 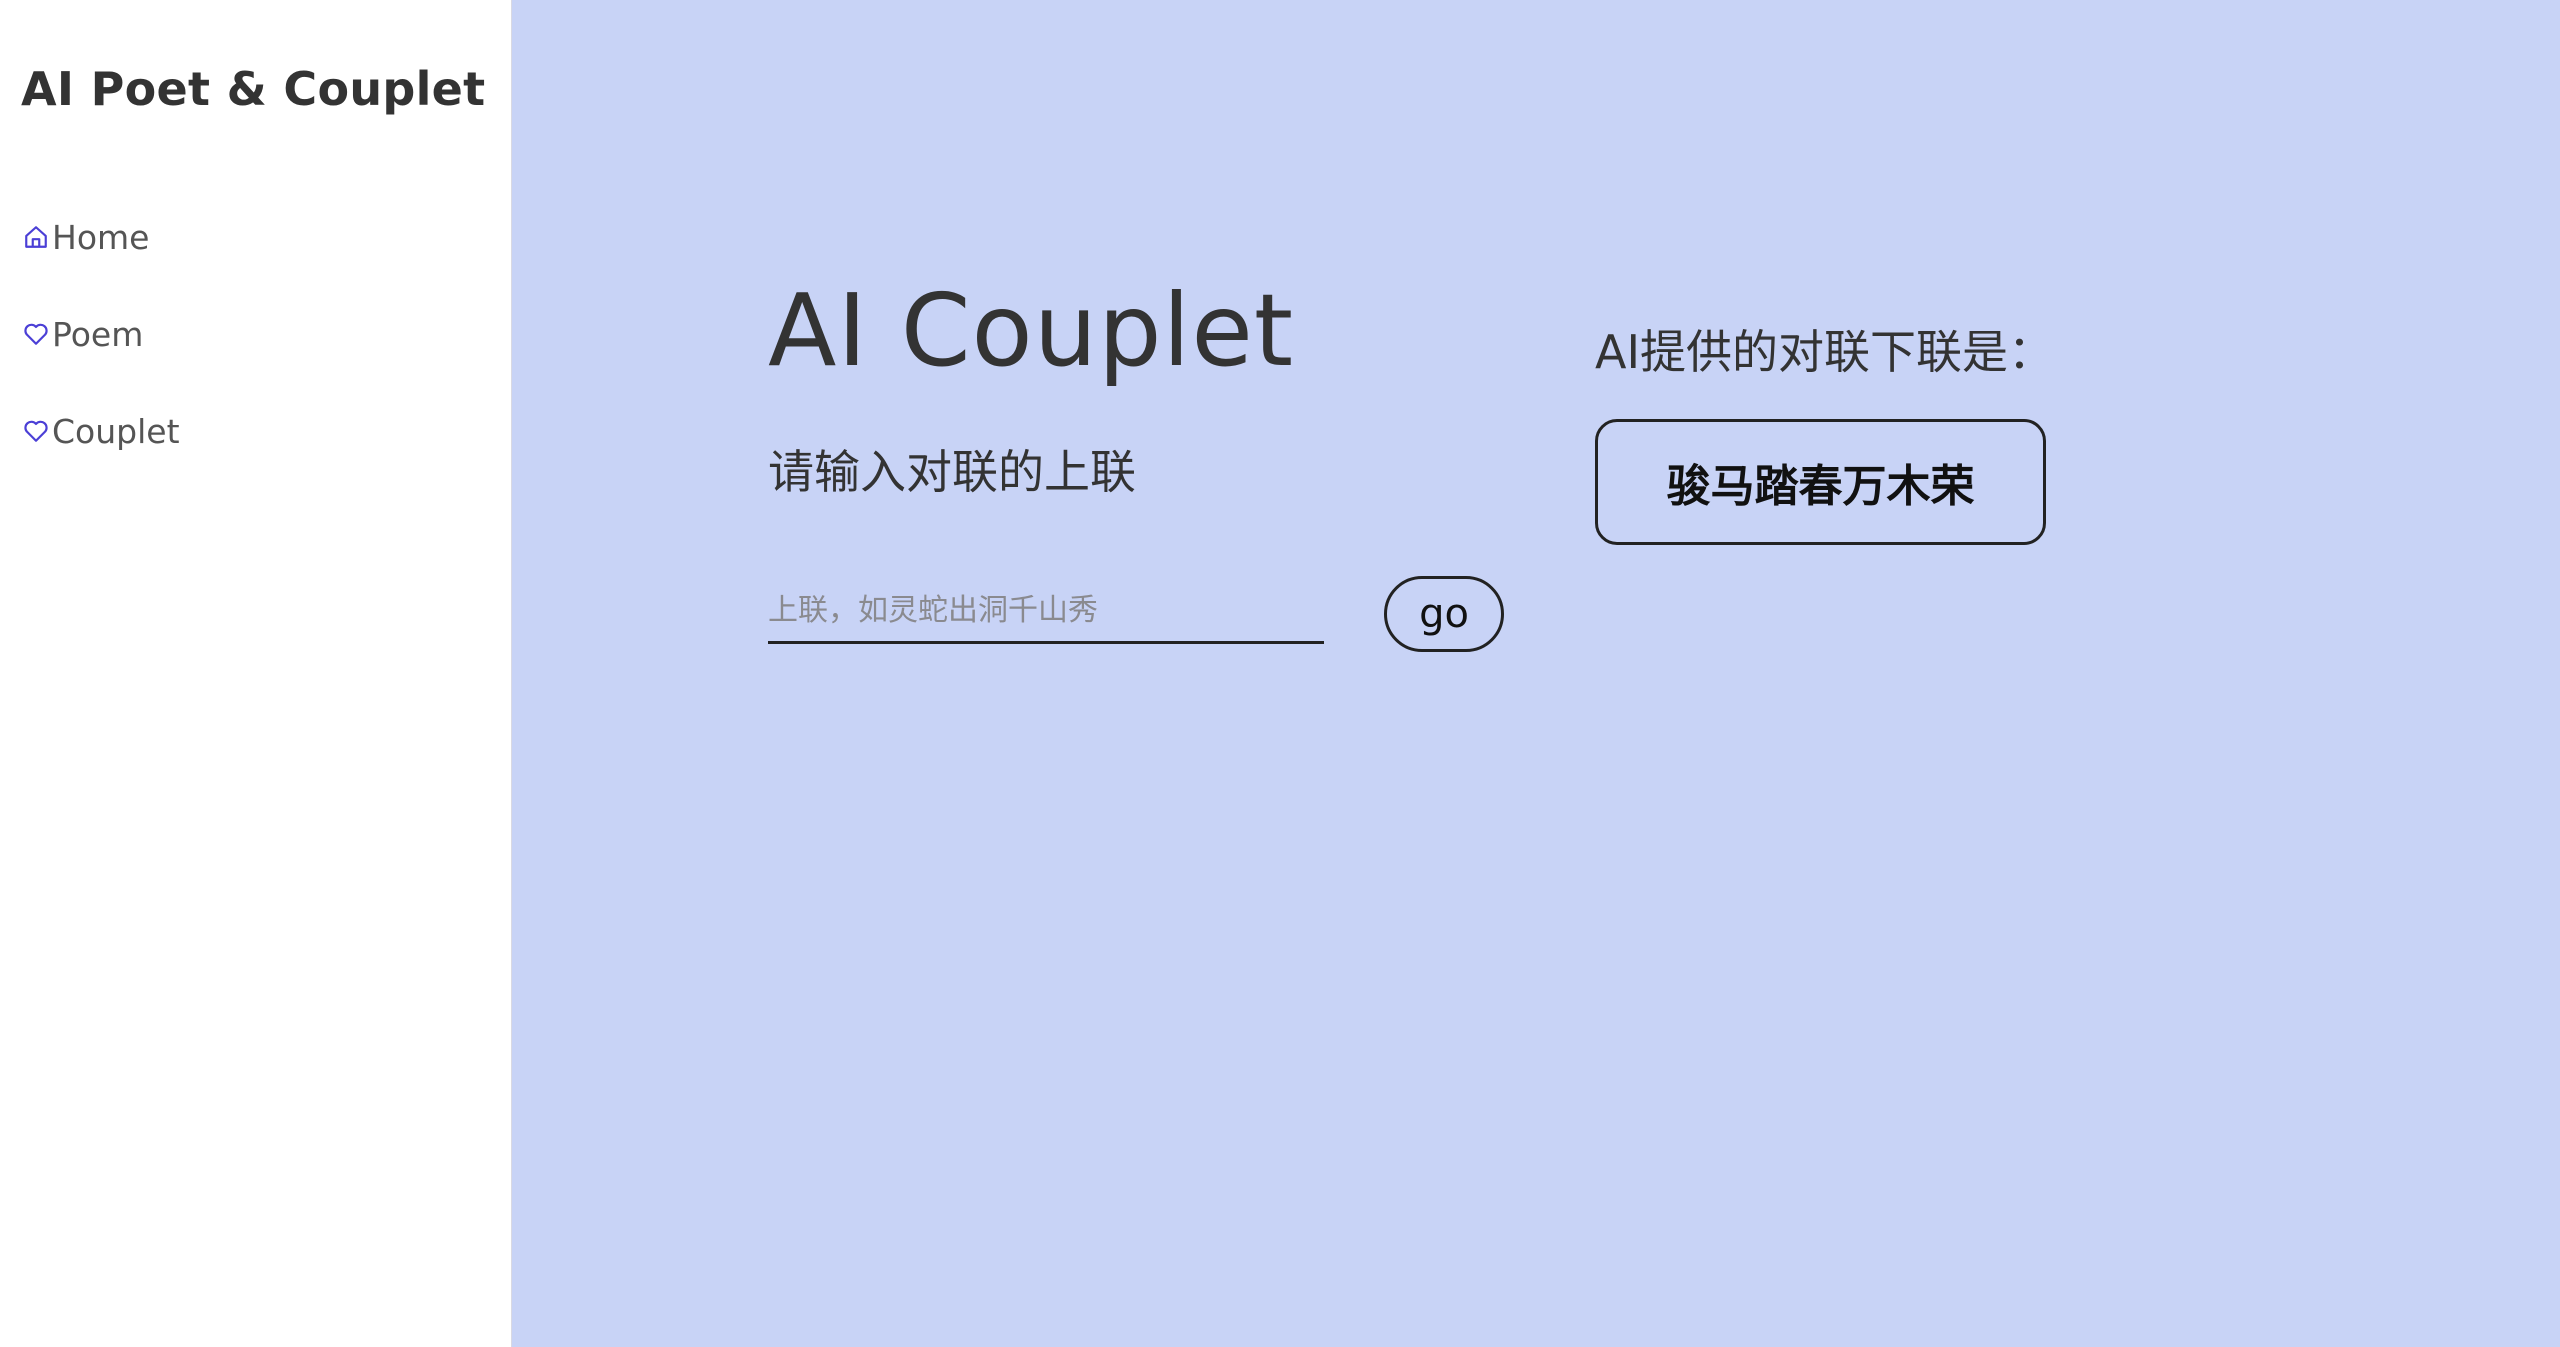 I want to click on first-line-input, so click(x=1046, y=610).